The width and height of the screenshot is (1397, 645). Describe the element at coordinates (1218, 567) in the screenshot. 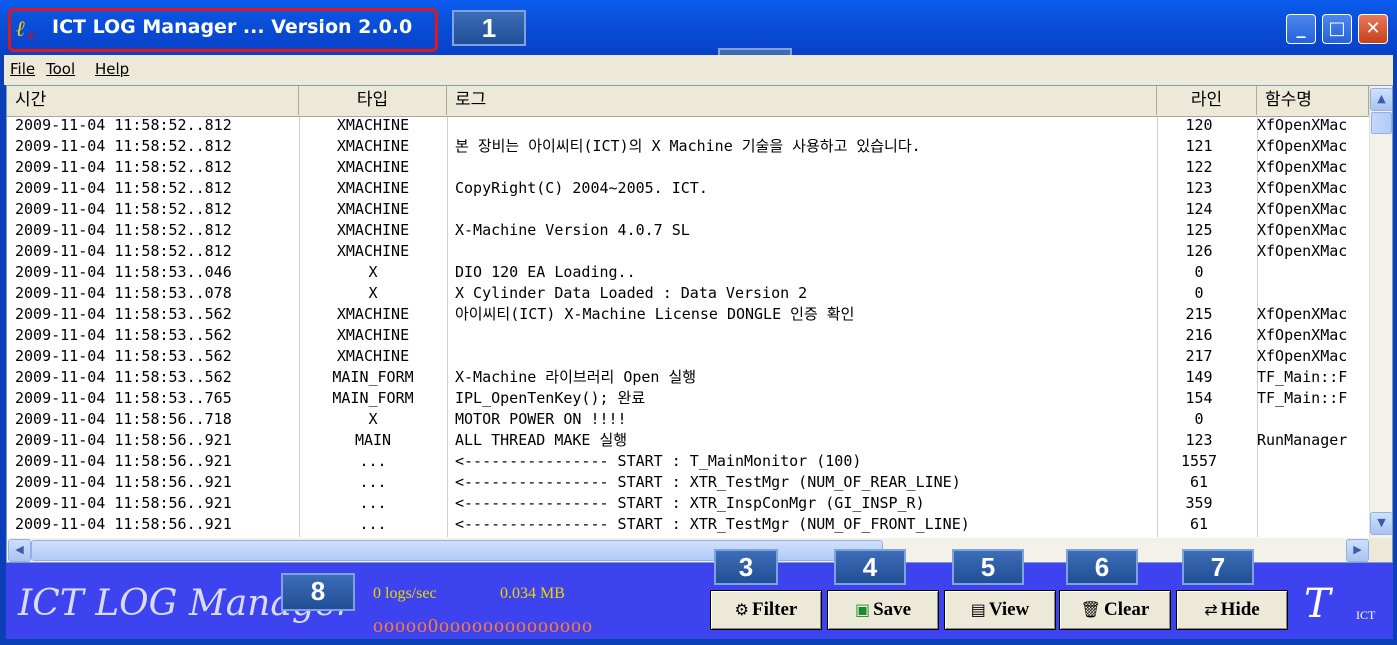

I see `marker-7: 7` at that location.